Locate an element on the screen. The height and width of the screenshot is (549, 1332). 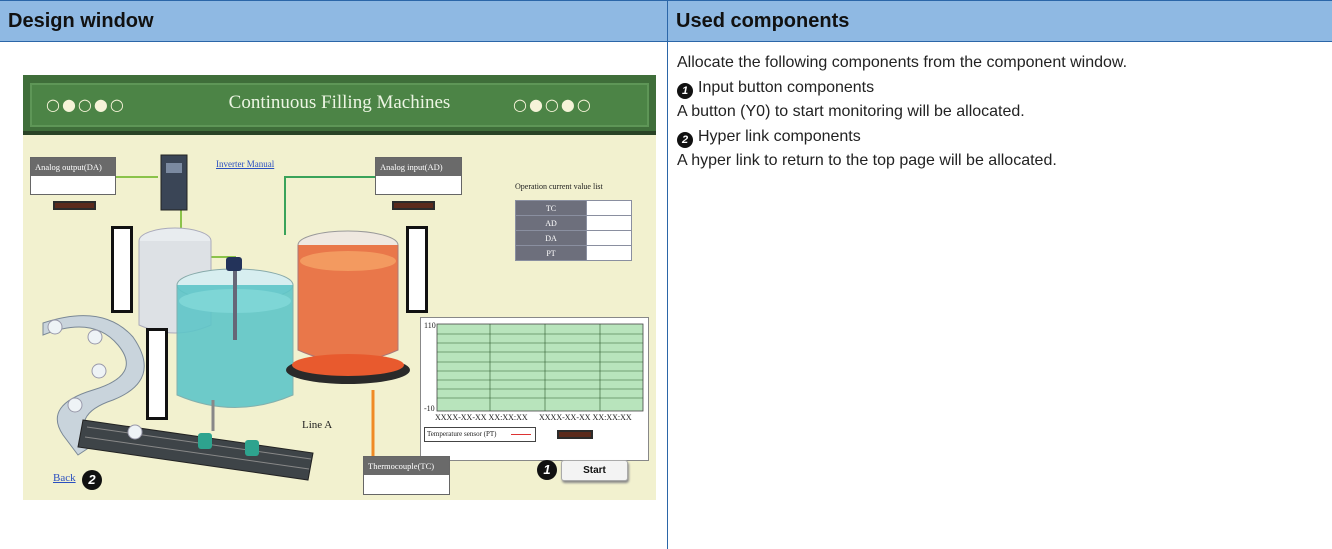
badge-1-icon: 1 is located at coordinates (685, 90).